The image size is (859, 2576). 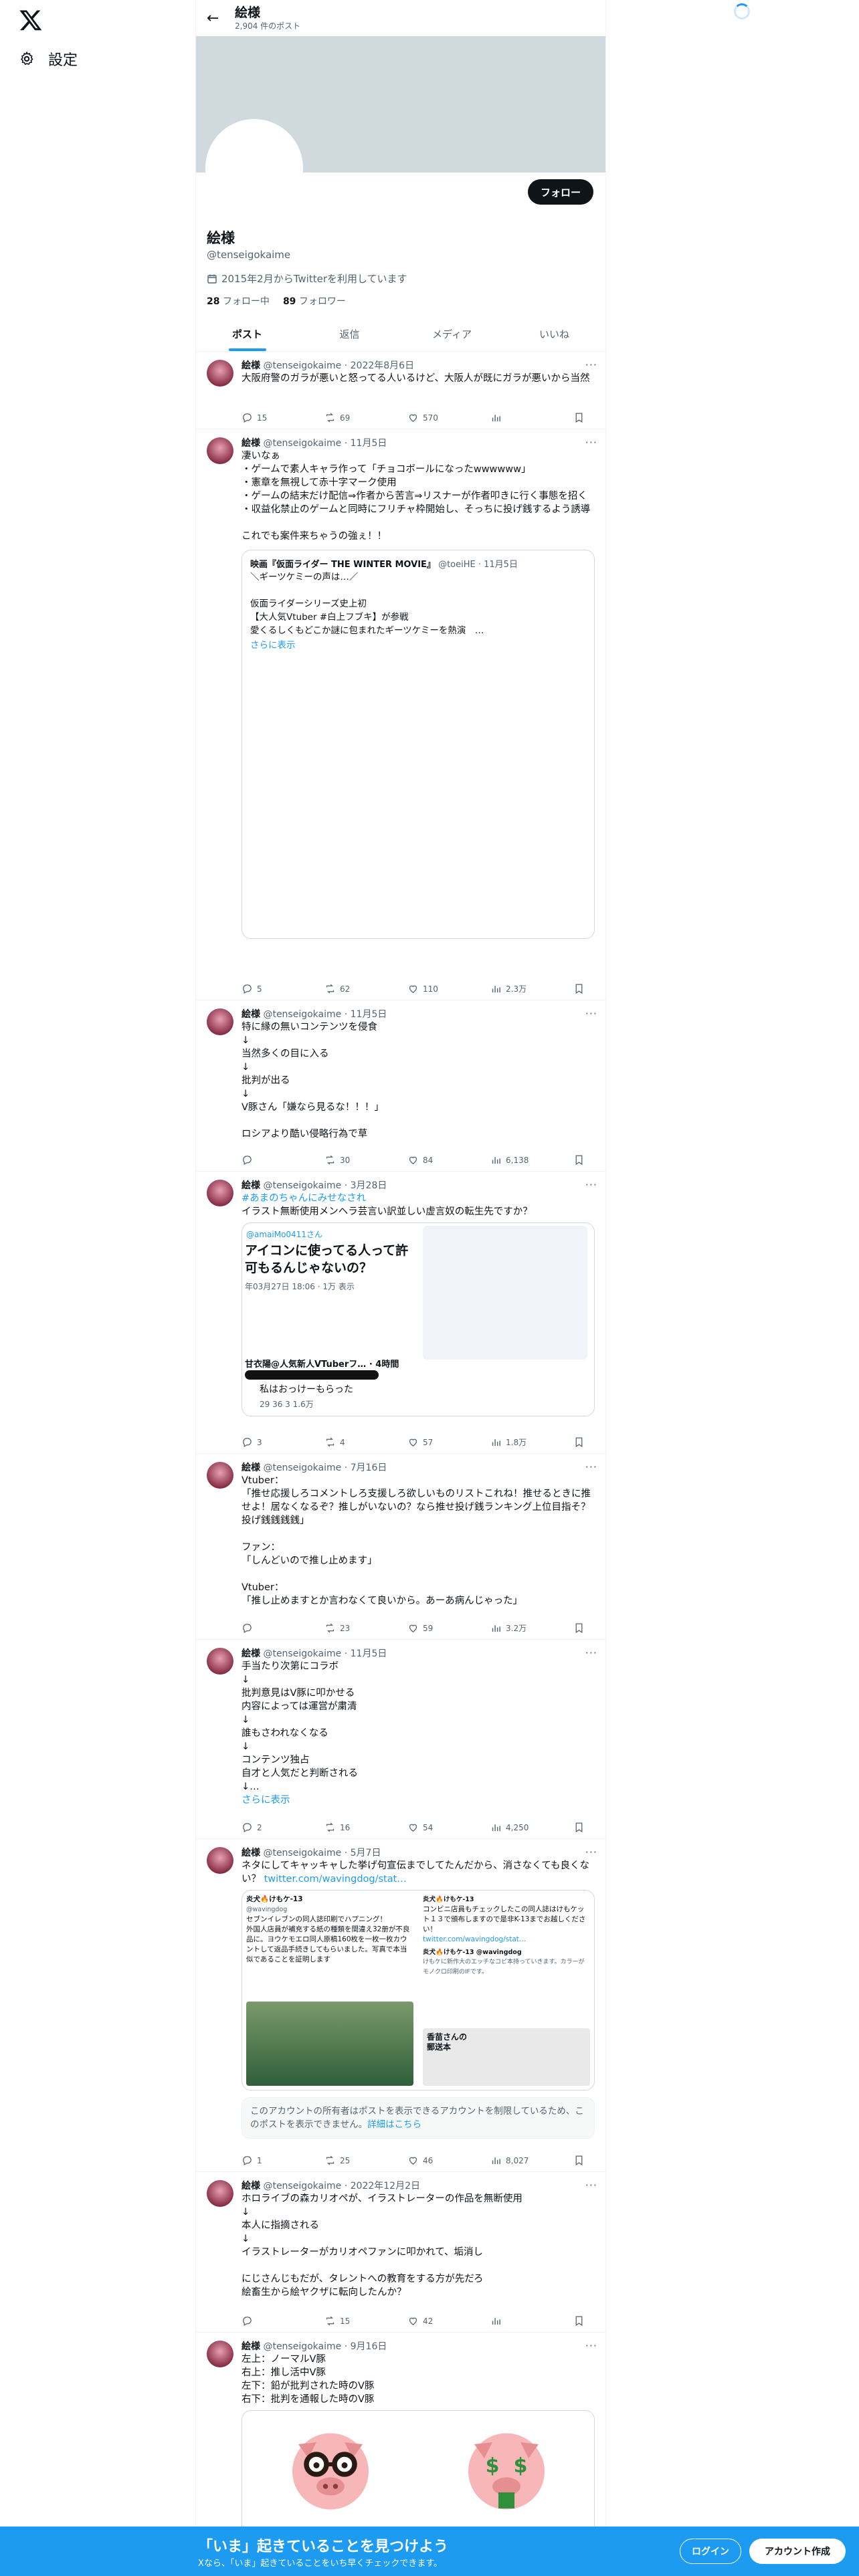 What do you see at coordinates (427, 1828) in the screenshot?
I see `like-button: 54` at bounding box center [427, 1828].